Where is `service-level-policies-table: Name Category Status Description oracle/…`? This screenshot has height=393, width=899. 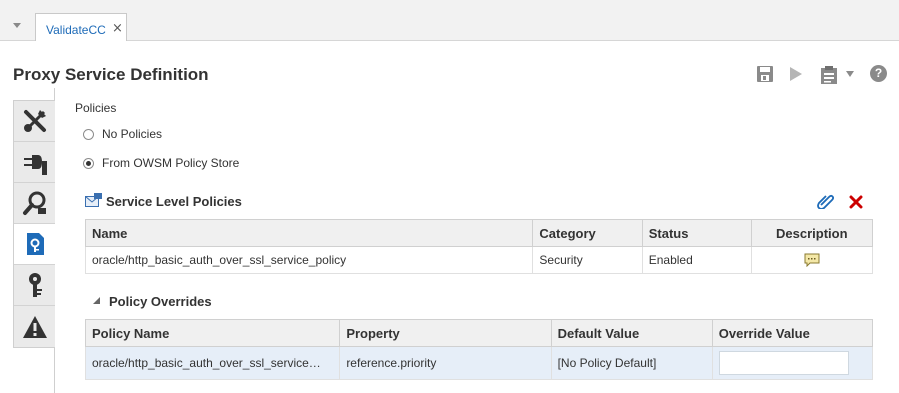
service-level-policies-table: Name Category Status Description oracle/… is located at coordinates (479, 246).